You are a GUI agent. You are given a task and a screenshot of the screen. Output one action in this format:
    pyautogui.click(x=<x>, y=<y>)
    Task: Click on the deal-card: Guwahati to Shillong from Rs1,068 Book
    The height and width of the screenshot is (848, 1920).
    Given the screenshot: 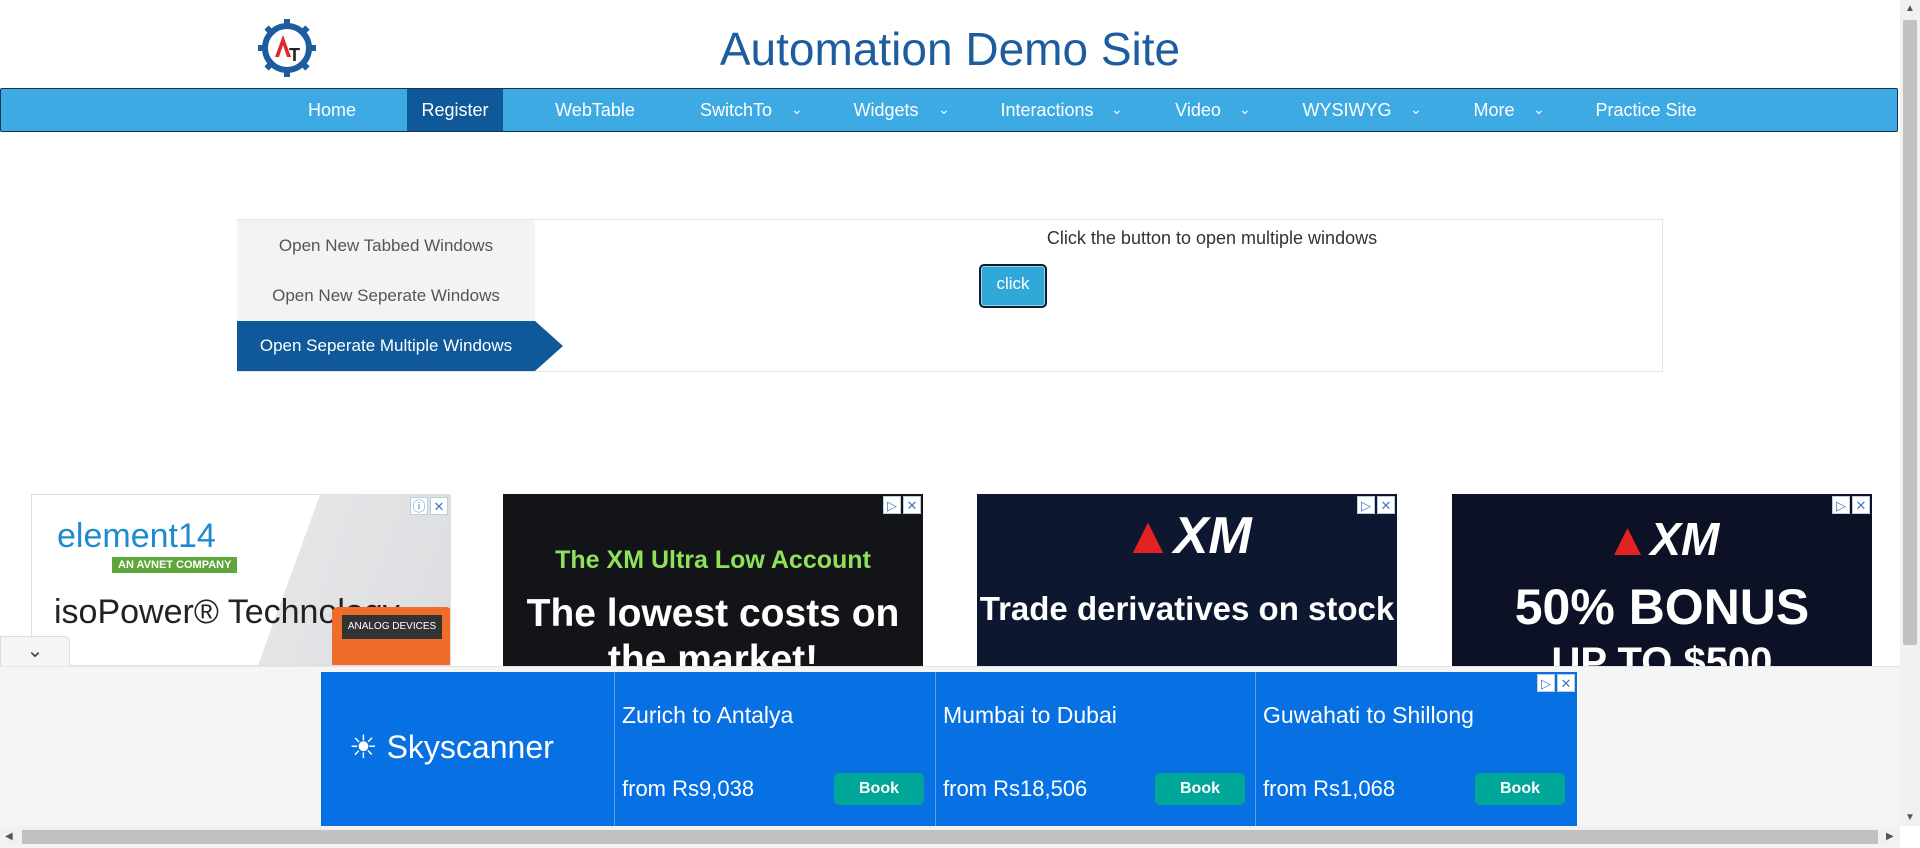 What is the action you would take?
    pyautogui.click(x=1415, y=749)
    